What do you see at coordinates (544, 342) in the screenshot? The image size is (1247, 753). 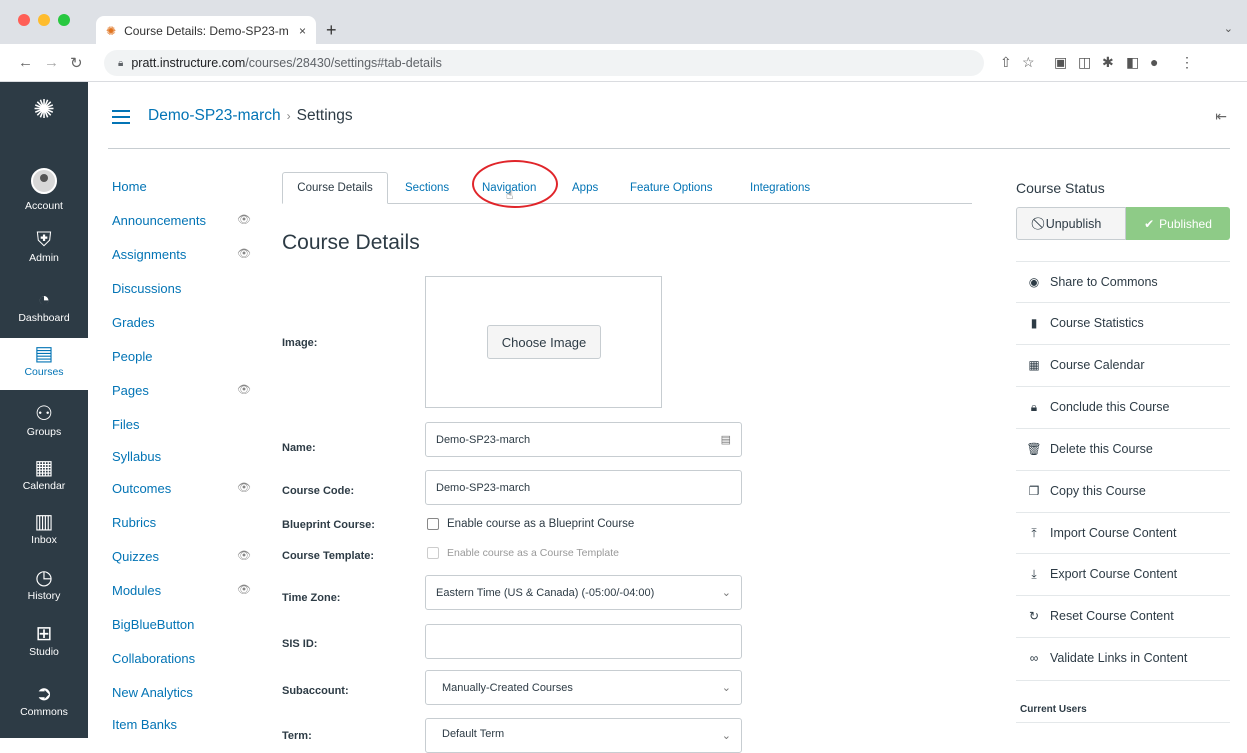 I see `choose-image-button: Choose Image` at bounding box center [544, 342].